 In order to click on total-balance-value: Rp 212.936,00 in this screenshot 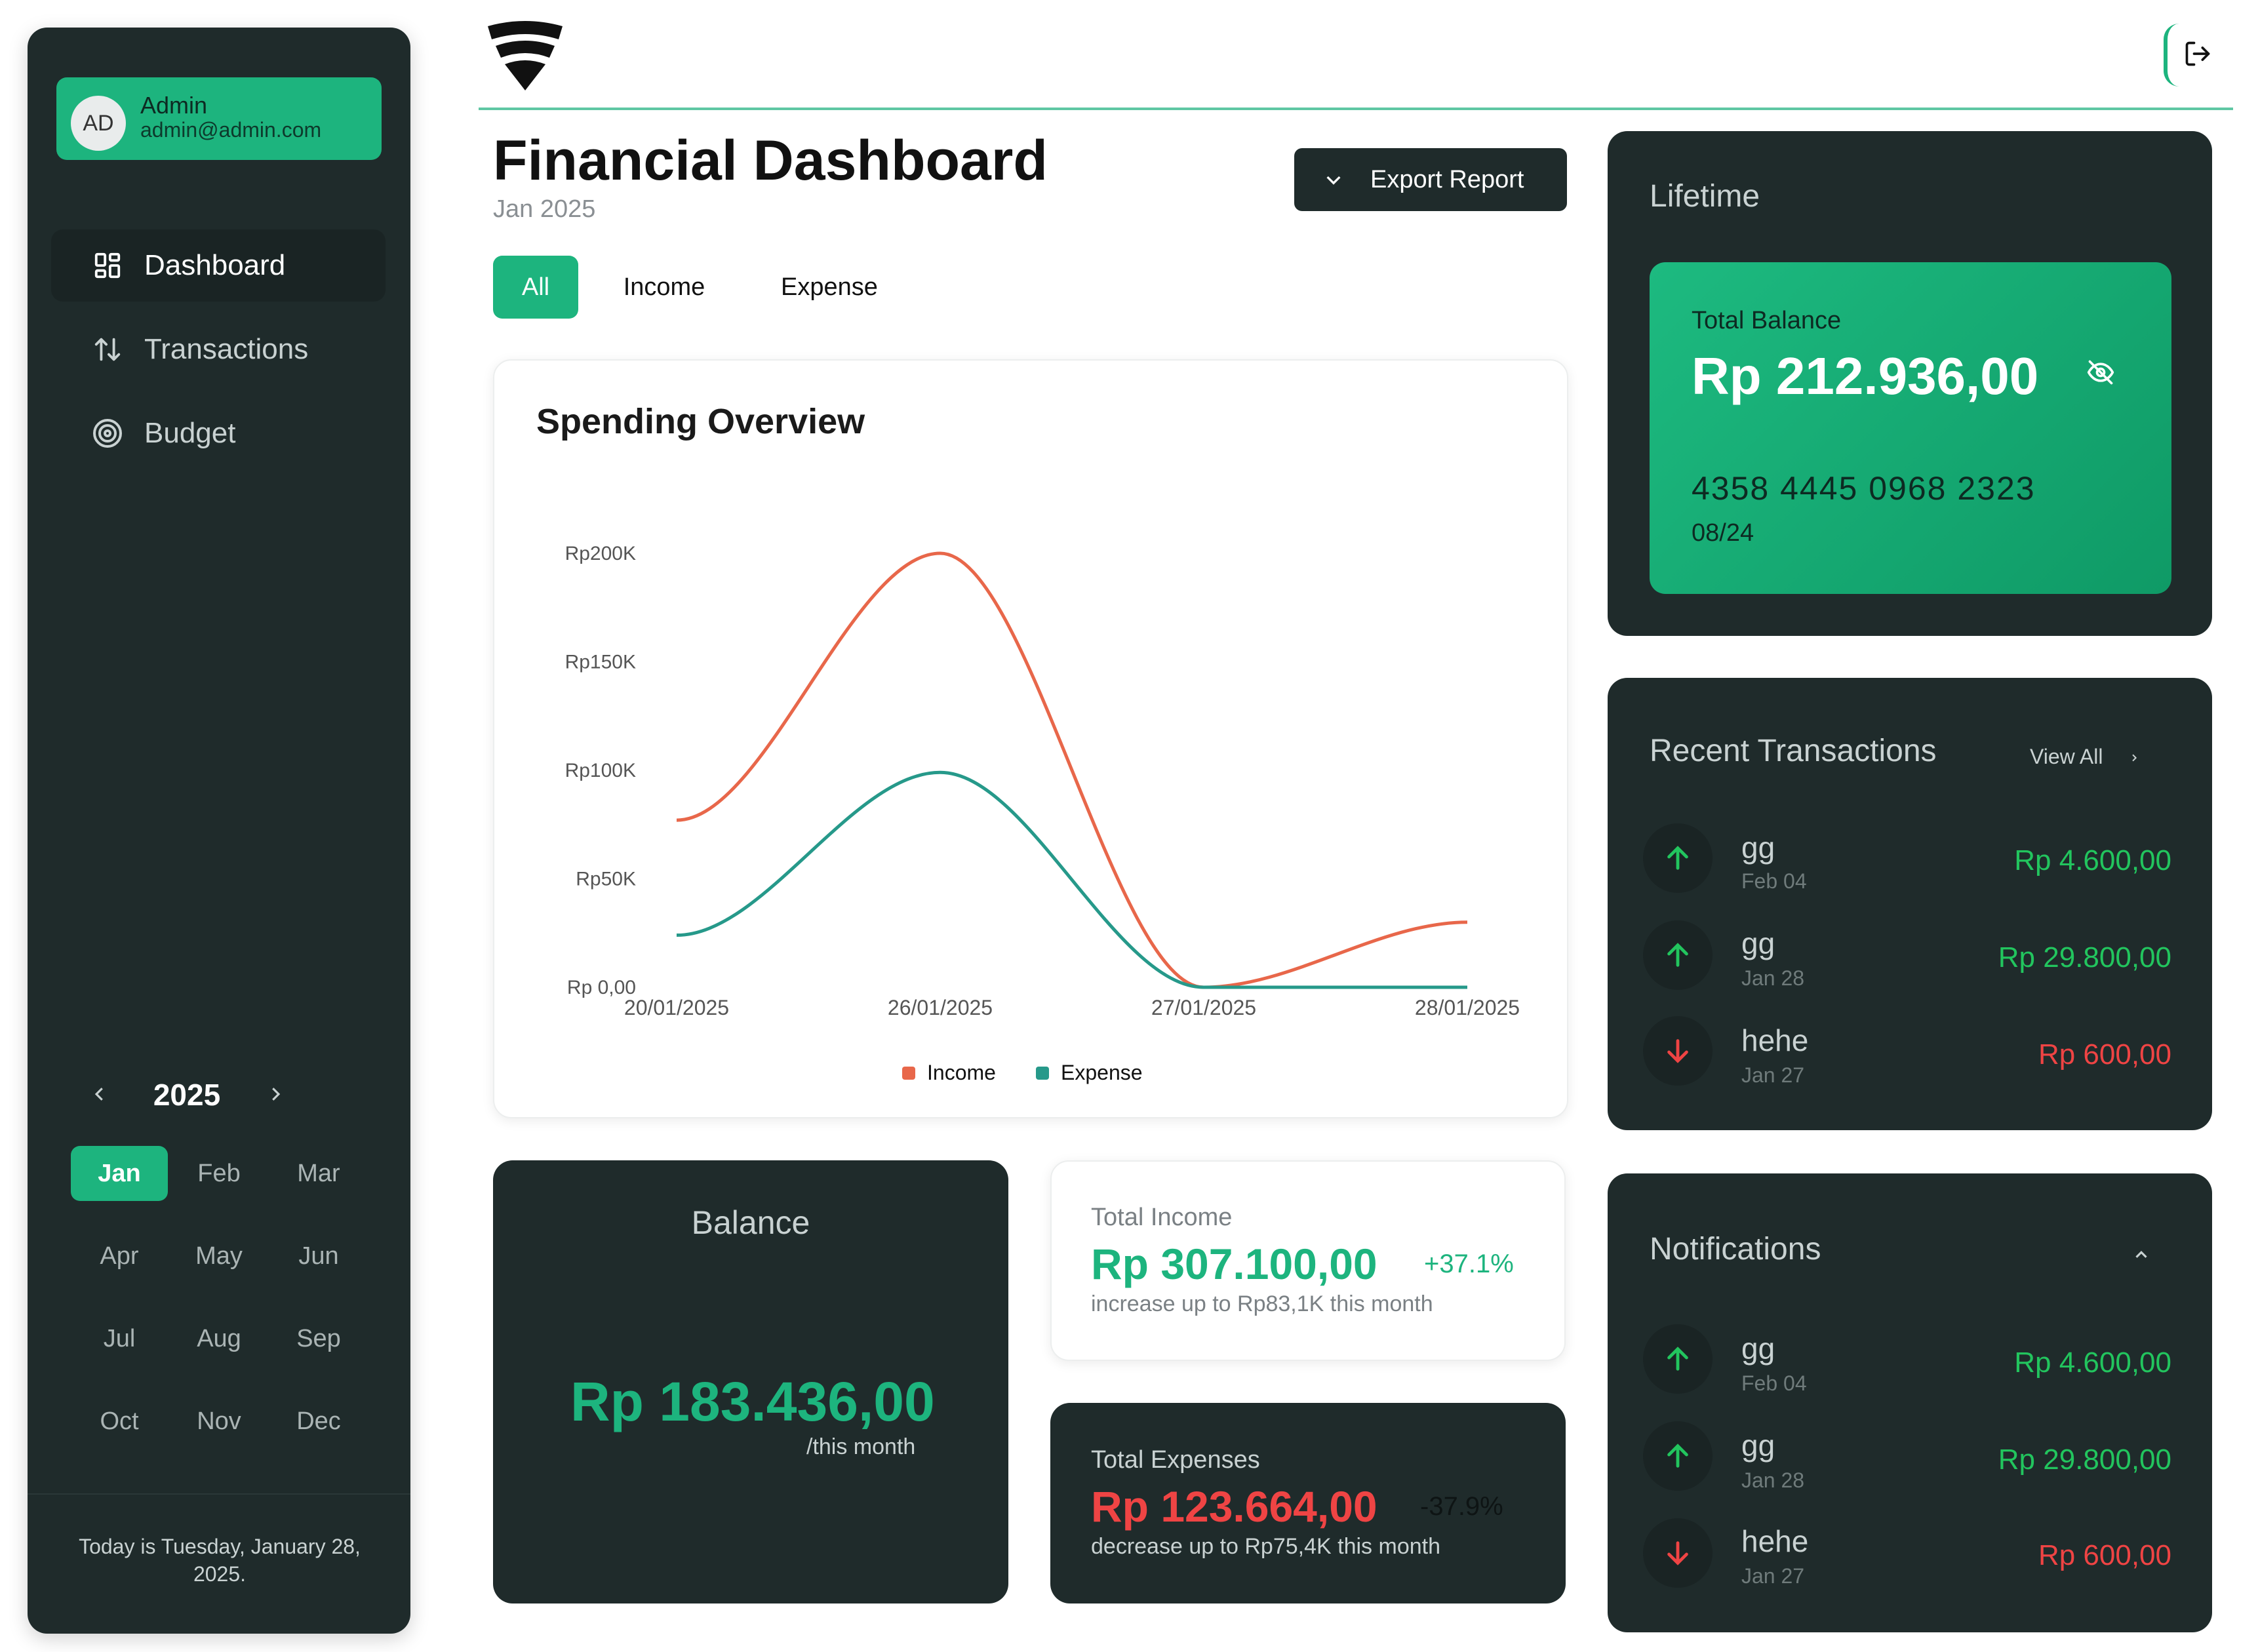, I will do `click(1865, 376)`.